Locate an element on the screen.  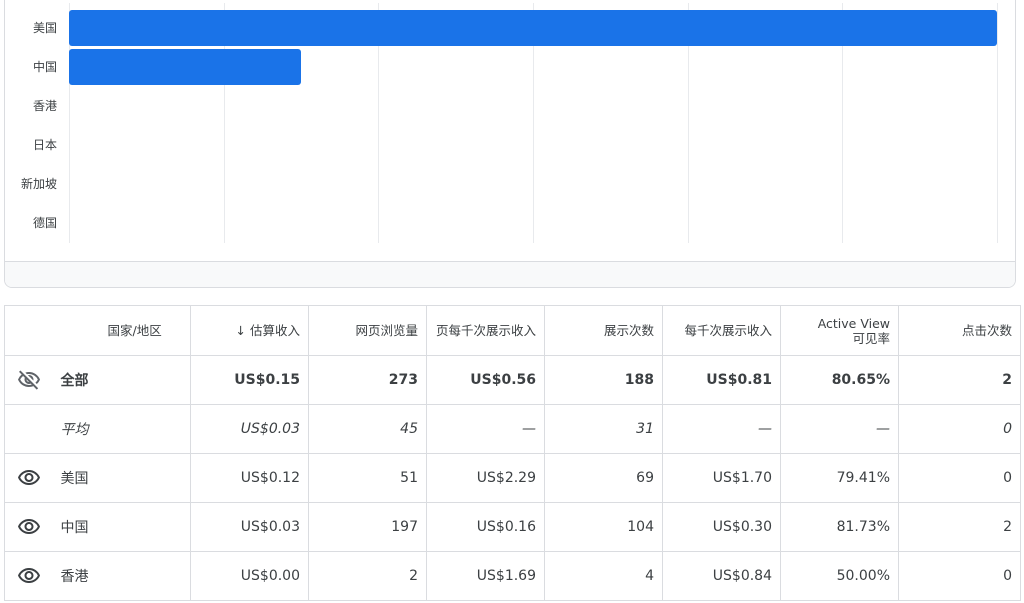
active-view-cell: 50.00% is located at coordinates (839, 576).